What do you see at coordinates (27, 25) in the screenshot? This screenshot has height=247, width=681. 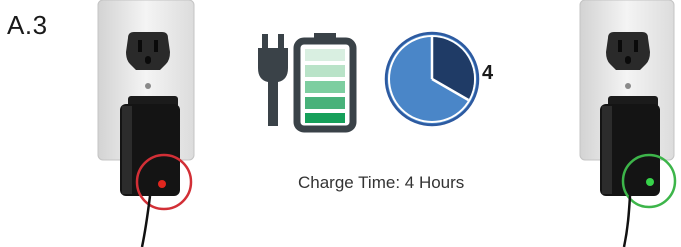 I see `step-label: A.3` at bounding box center [27, 25].